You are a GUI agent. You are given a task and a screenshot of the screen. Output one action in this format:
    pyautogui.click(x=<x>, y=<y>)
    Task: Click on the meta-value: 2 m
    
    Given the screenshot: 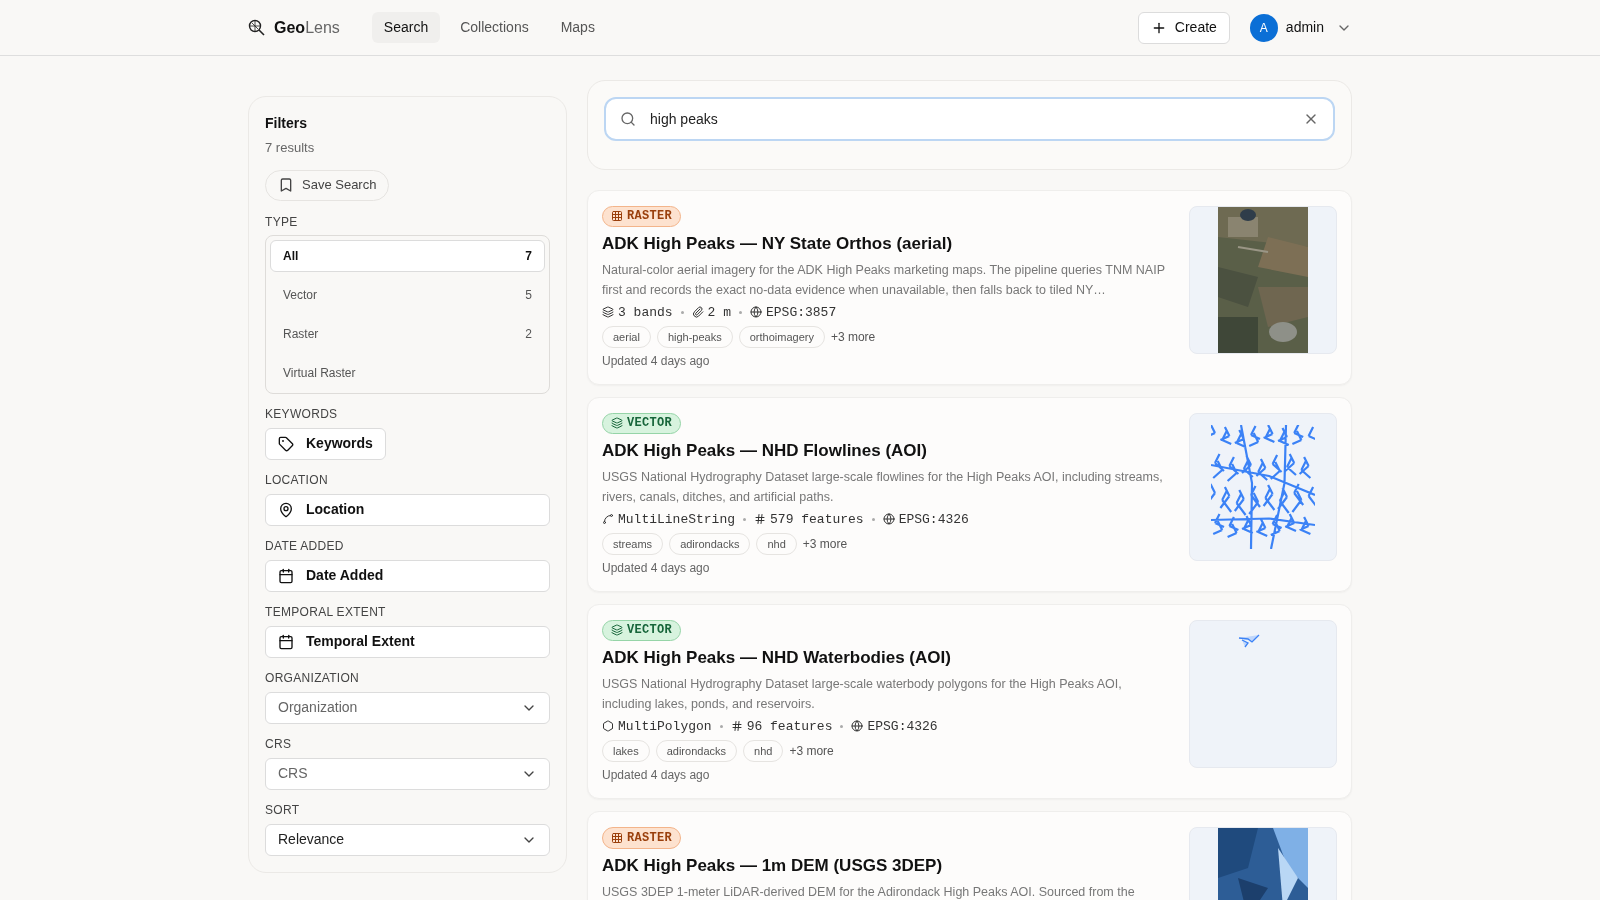 What is the action you would take?
    pyautogui.click(x=719, y=312)
    